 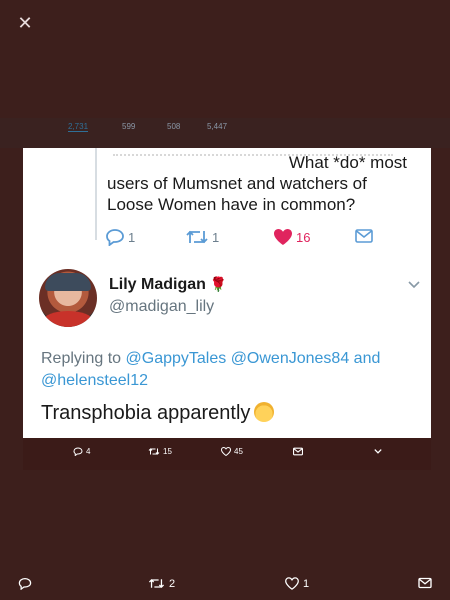 What do you see at coordinates (237, 183) in the screenshot?
I see `quoted-line-2: users of Mumsnet and watchers of` at bounding box center [237, 183].